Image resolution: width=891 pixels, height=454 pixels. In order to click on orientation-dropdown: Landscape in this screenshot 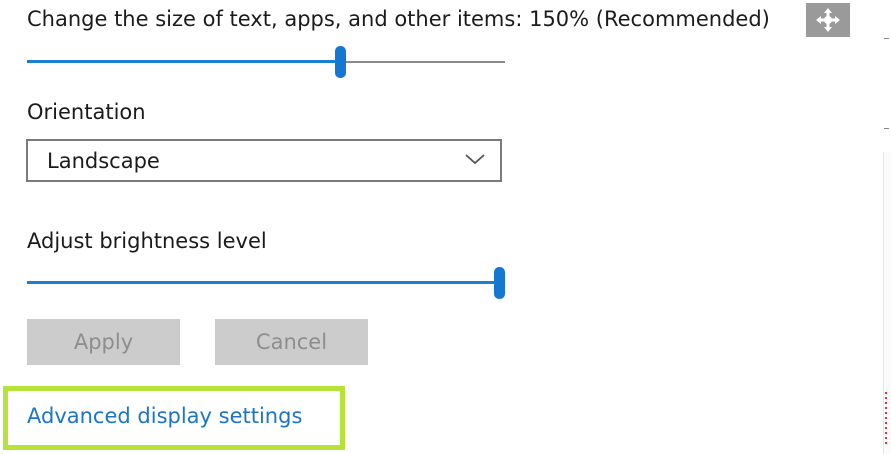, I will do `click(264, 160)`.